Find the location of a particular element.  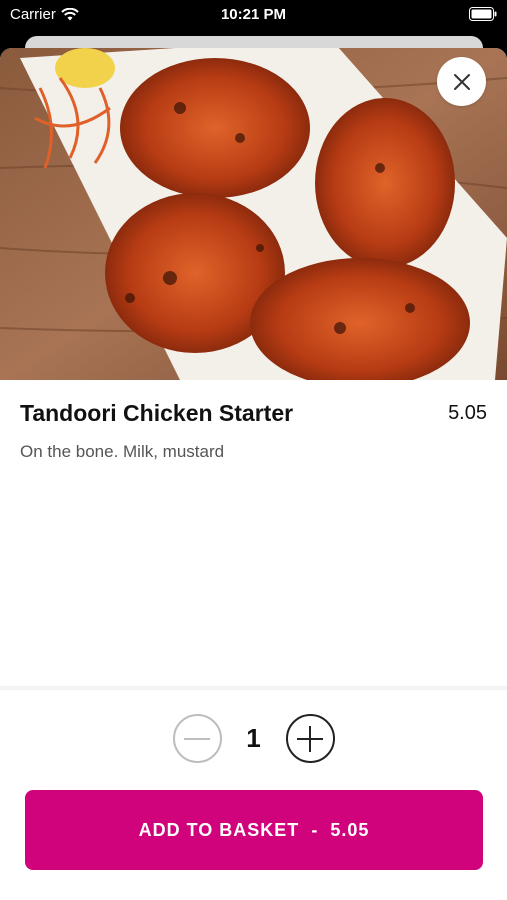

close-icon is located at coordinates (461, 81).